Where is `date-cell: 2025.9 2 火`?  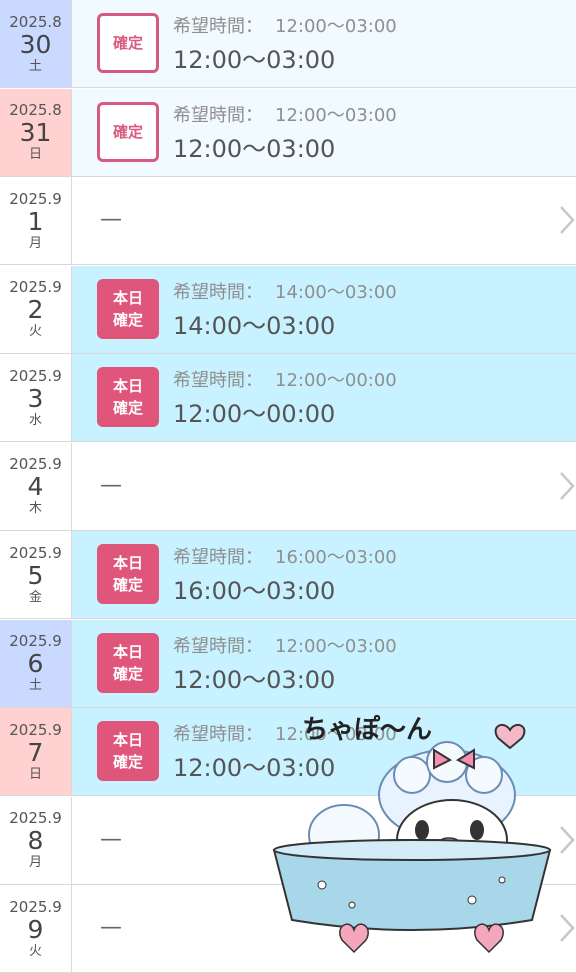
date-cell: 2025.9 2 火 is located at coordinates (36, 309).